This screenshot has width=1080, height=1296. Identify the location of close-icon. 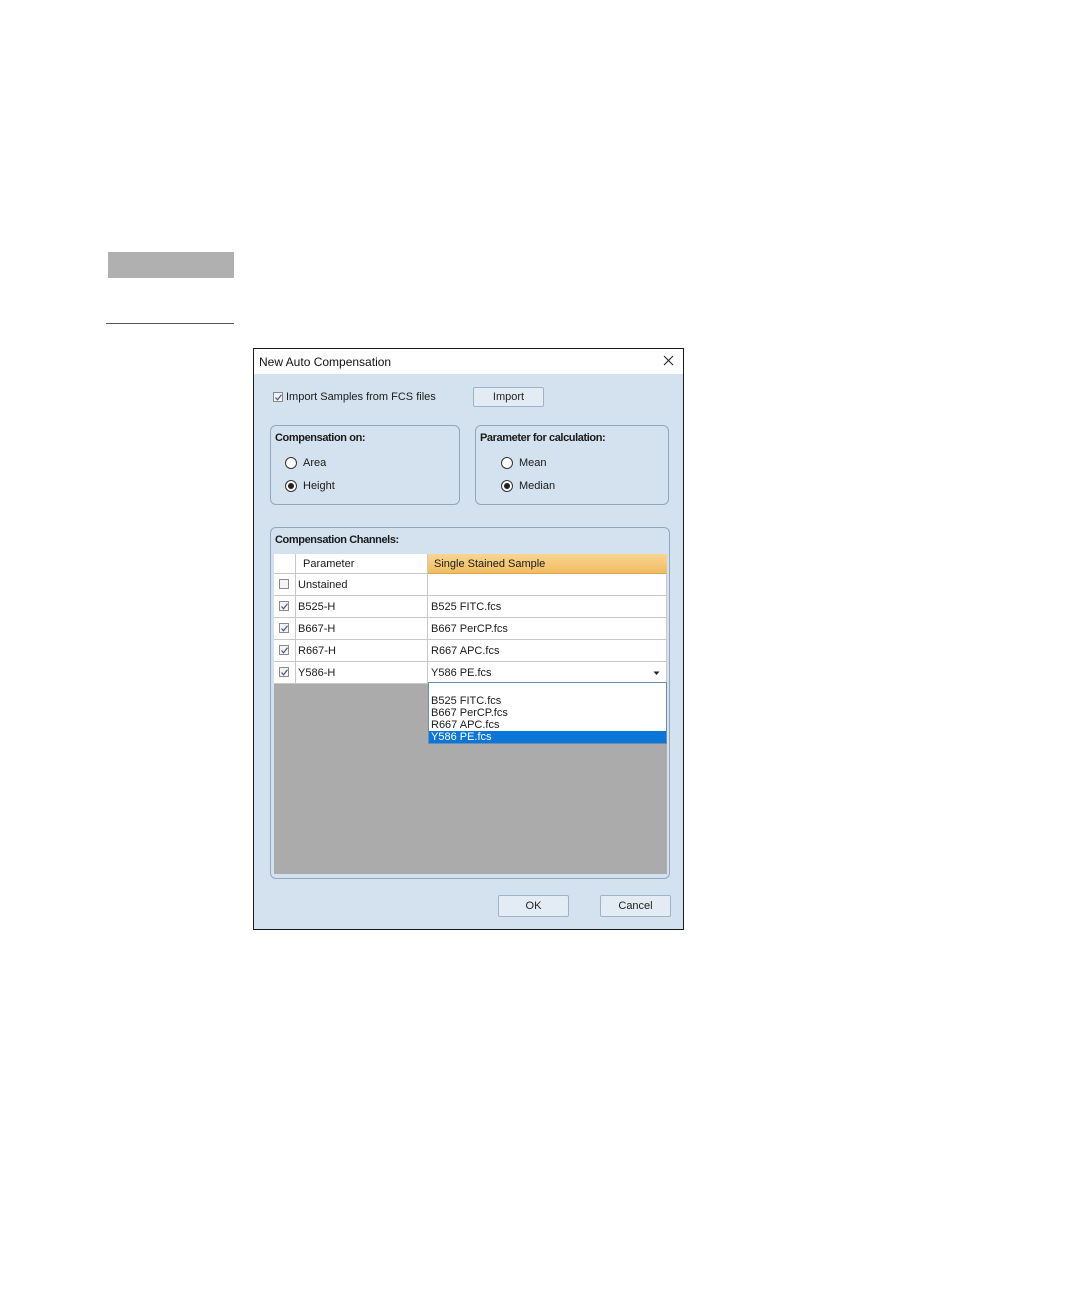
(668, 361).